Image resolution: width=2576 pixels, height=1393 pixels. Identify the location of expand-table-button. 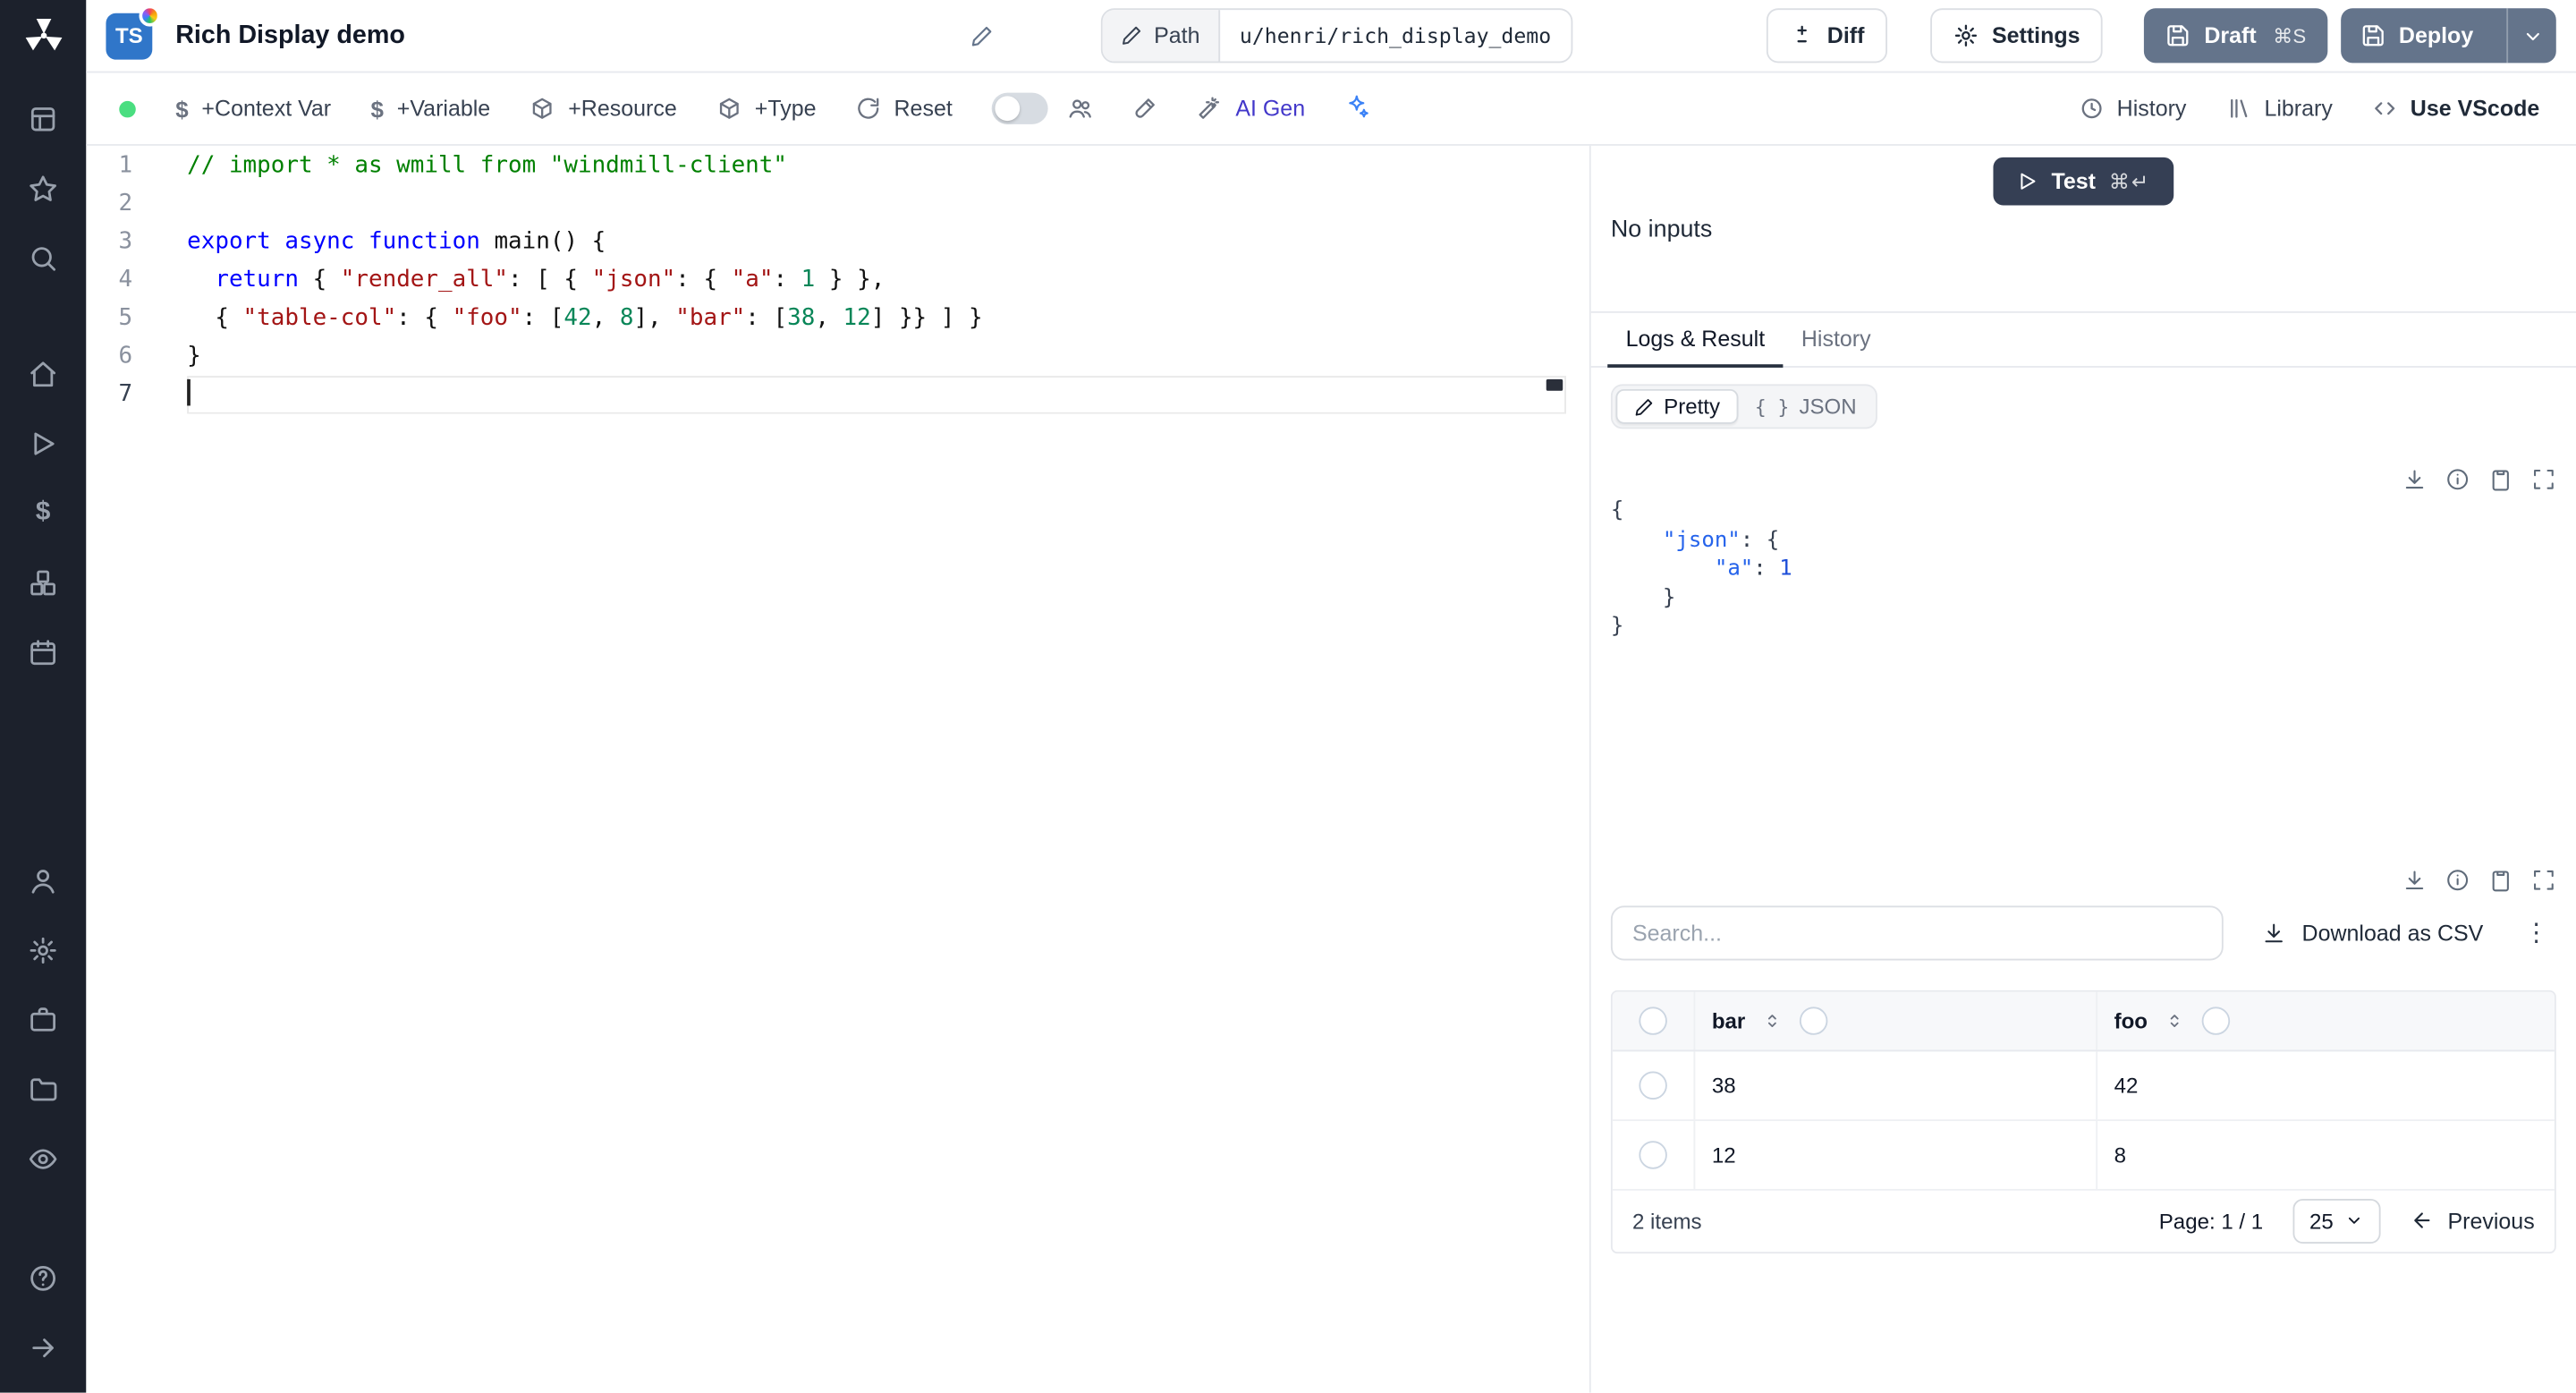
(2543, 879).